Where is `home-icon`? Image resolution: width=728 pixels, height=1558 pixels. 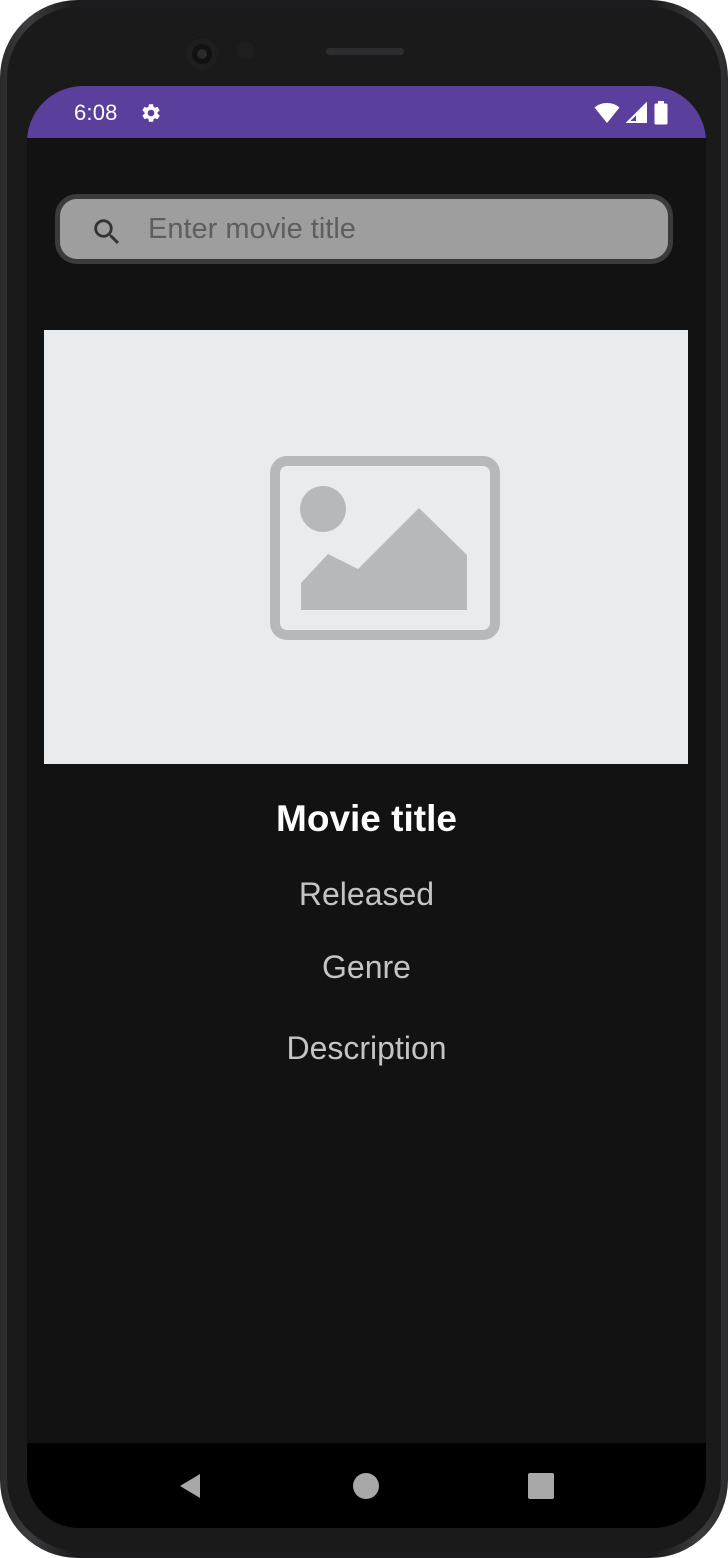 home-icon is located at coordinates (366, 1486).